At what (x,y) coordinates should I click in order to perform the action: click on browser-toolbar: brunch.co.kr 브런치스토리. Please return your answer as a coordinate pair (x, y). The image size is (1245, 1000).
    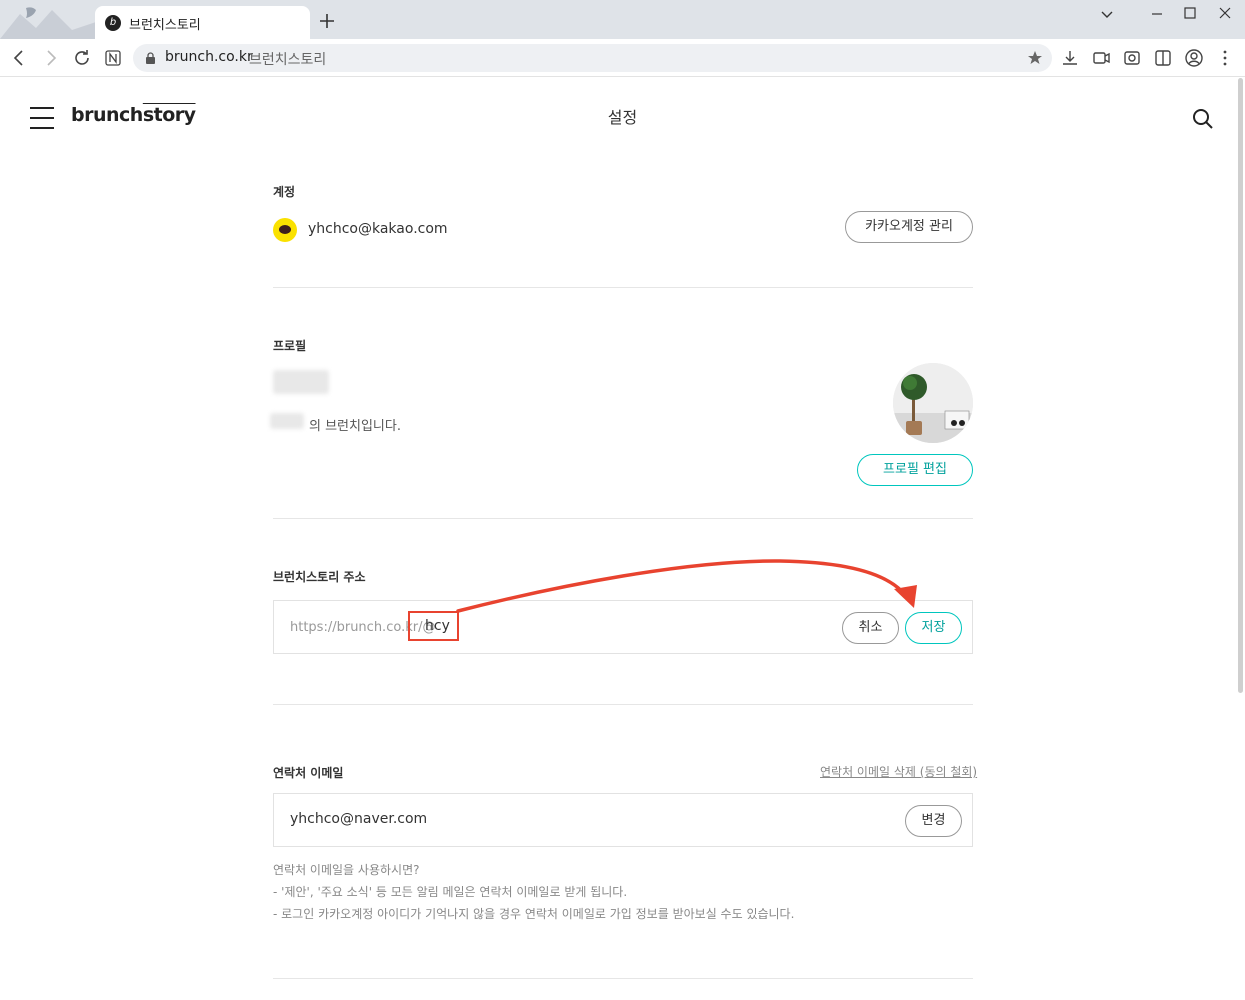
    Looking at the image, I should click on (622, 58).